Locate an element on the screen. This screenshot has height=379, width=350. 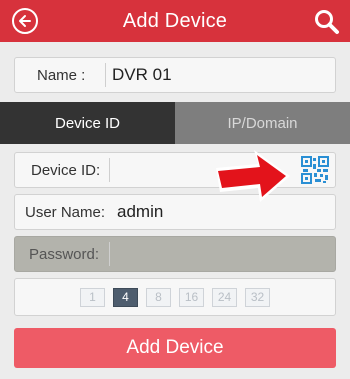
channel-option-1: 1 is located at coordinates (92, 297).